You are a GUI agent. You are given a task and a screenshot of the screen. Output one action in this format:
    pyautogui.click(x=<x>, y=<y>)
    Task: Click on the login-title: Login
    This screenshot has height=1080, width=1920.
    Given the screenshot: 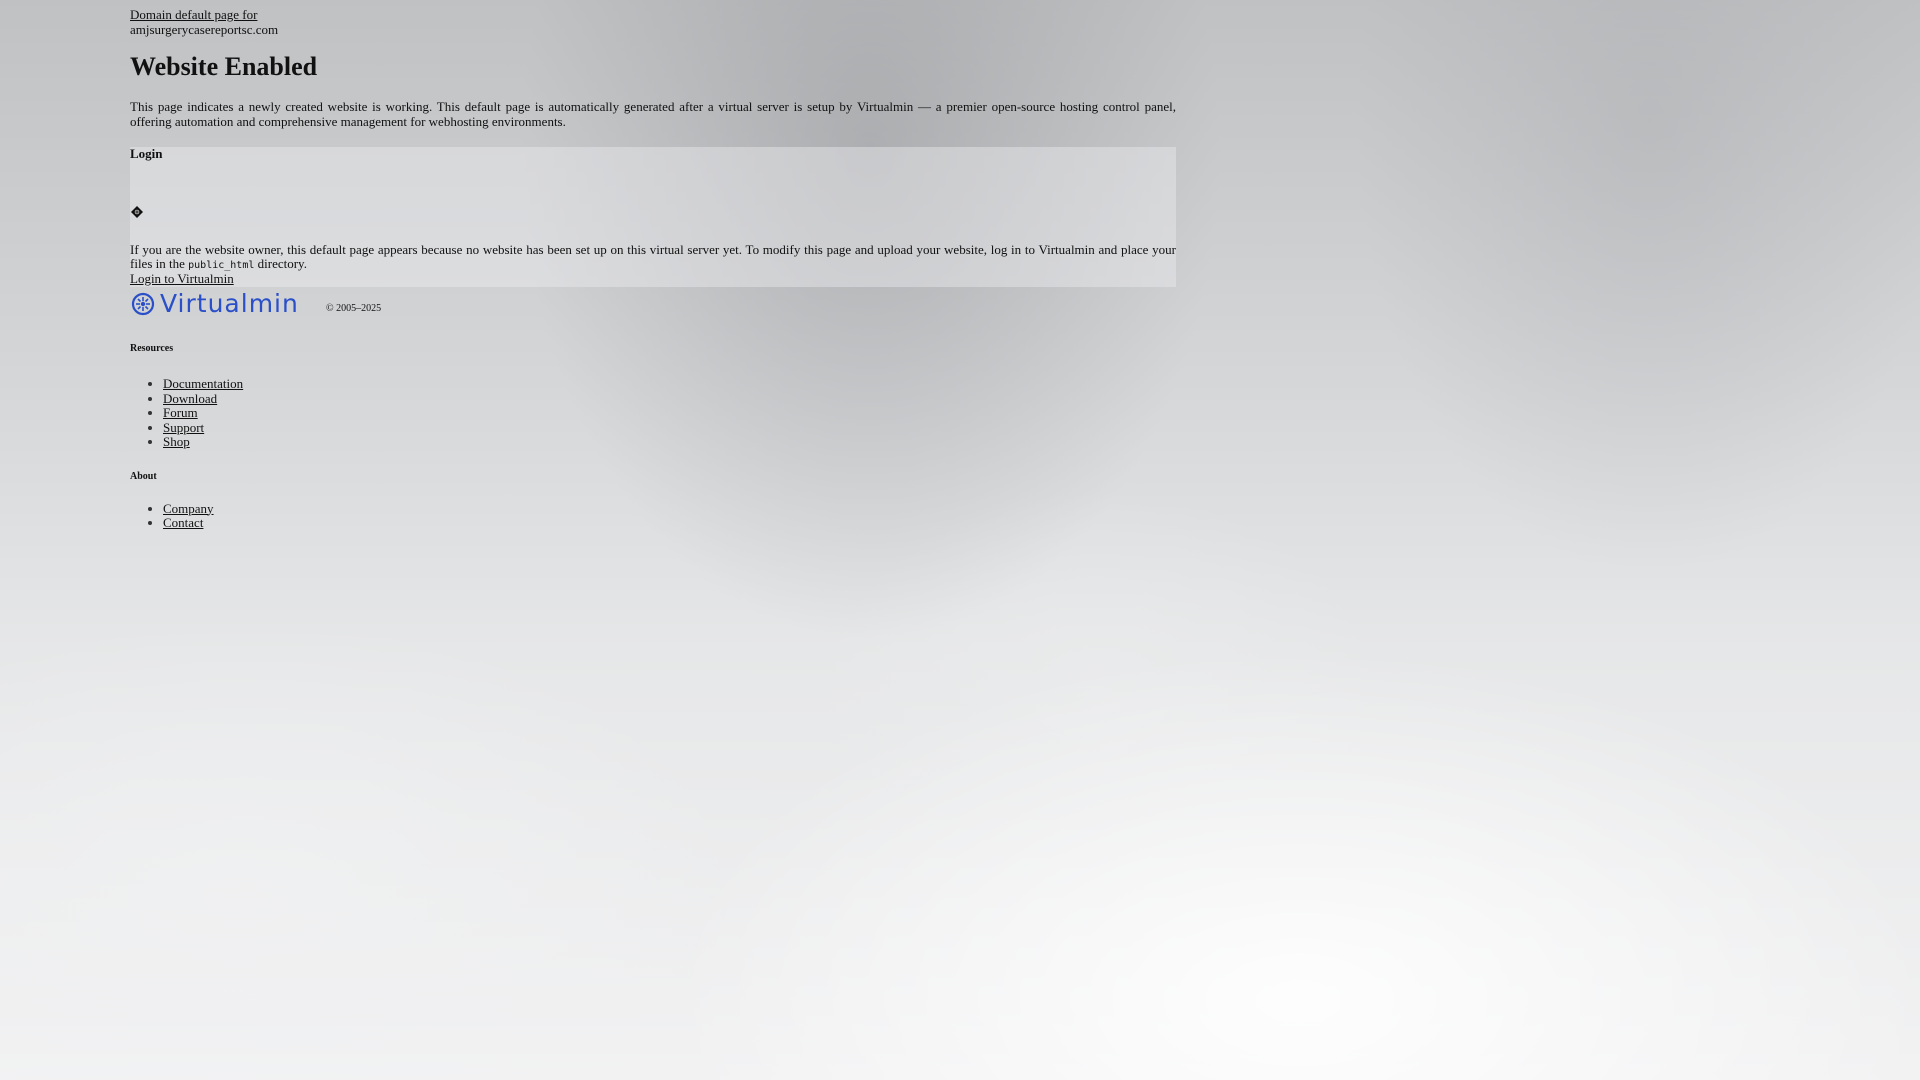 What is the action you would take?
    pyautogui.click(x=146, y=153)
    